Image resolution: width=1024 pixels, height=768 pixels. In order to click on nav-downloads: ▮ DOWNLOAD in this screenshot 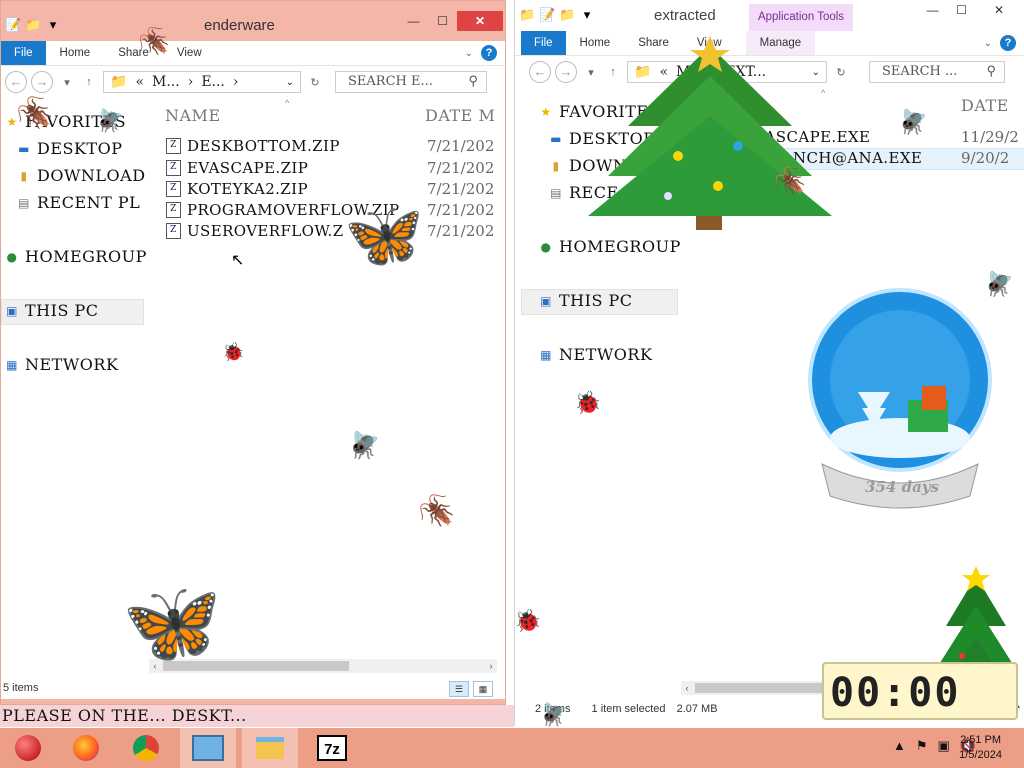, I will do `click(81, 175)`.